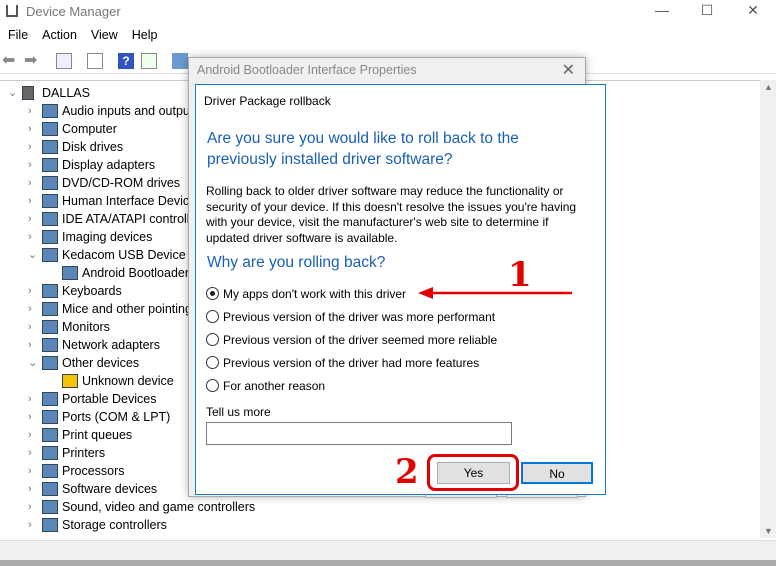 Image resolution: width=776 pixels, height=566 pixels. I want to click on tree-item-label: Print queues, so click(97, 435).